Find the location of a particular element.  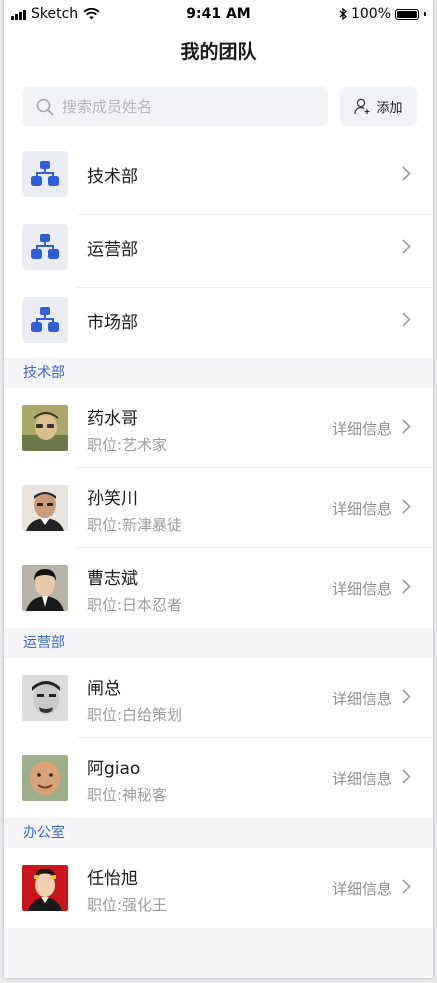

member-list: 任怡旭 职位:强化王 详细信息 is located at coordinates (218, 888).